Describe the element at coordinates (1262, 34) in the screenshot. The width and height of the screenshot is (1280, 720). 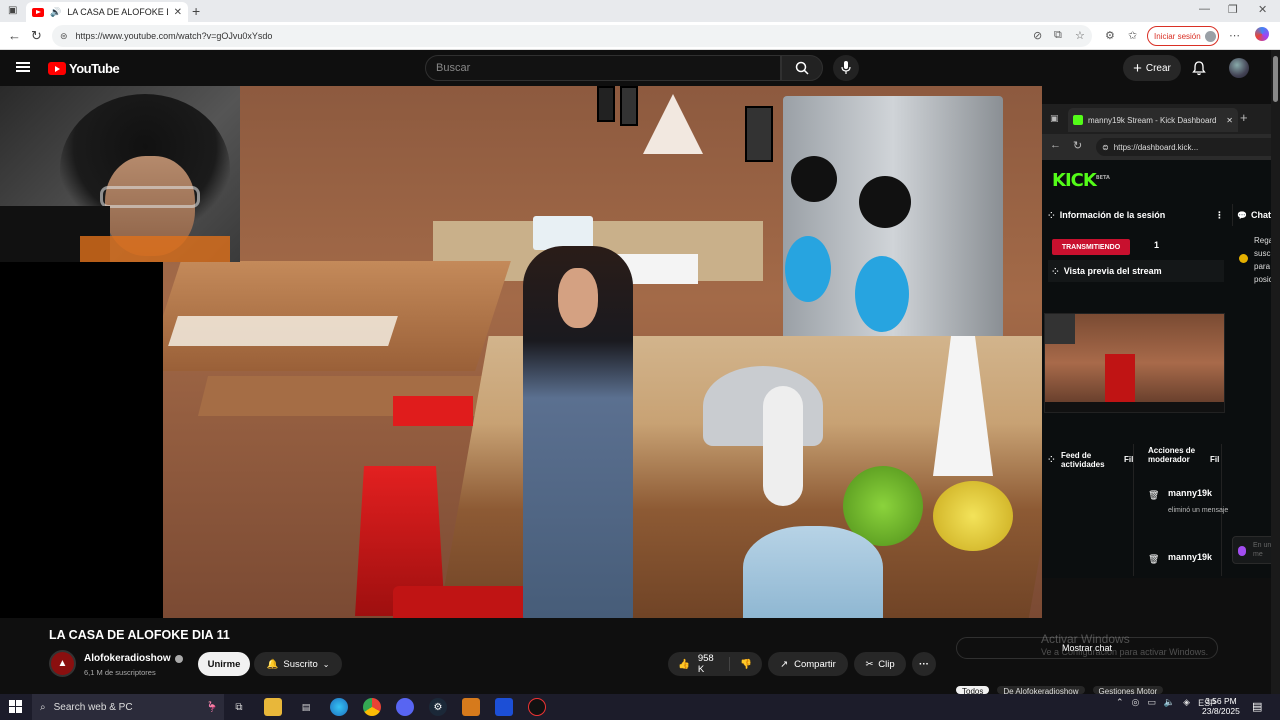
I see `copilot-icon` at that location.